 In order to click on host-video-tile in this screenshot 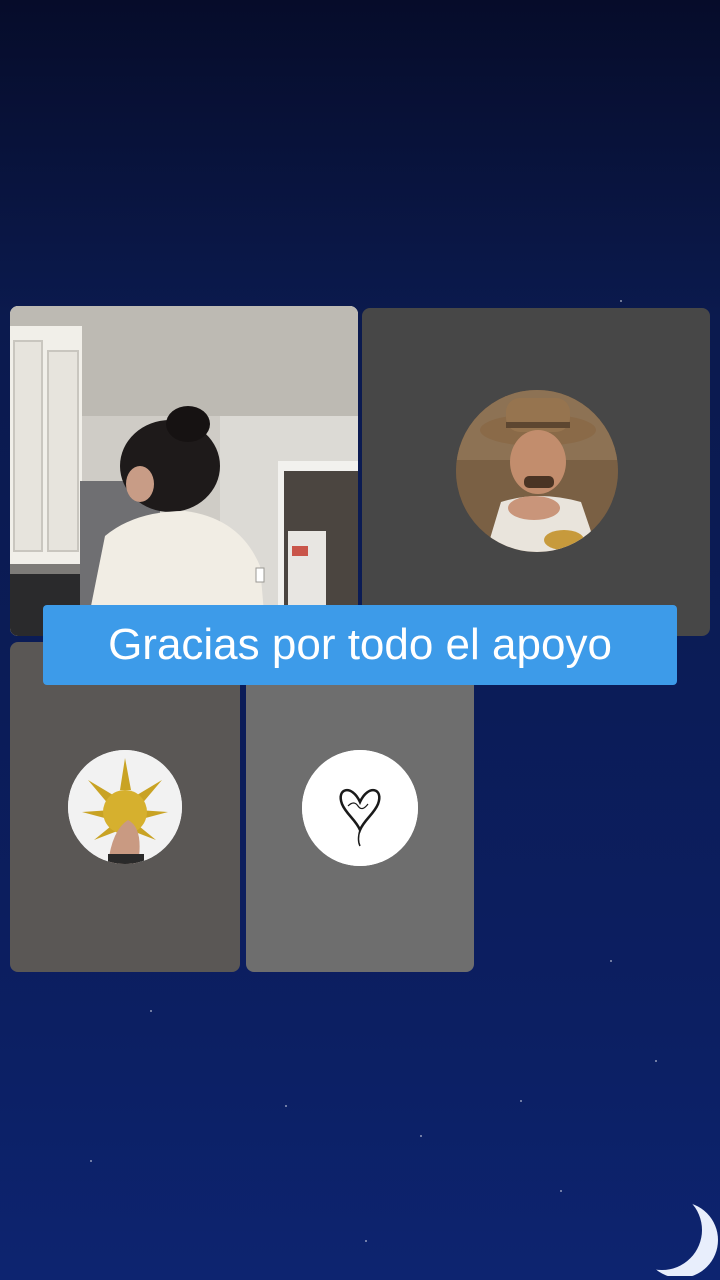, I will do `click(184, 471)`.